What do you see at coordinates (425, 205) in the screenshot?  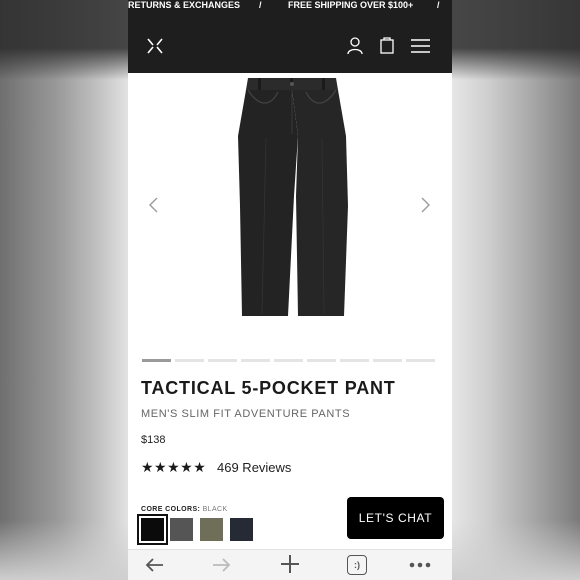 I see `chevron-right-icon` at bounding box center [425, 205].